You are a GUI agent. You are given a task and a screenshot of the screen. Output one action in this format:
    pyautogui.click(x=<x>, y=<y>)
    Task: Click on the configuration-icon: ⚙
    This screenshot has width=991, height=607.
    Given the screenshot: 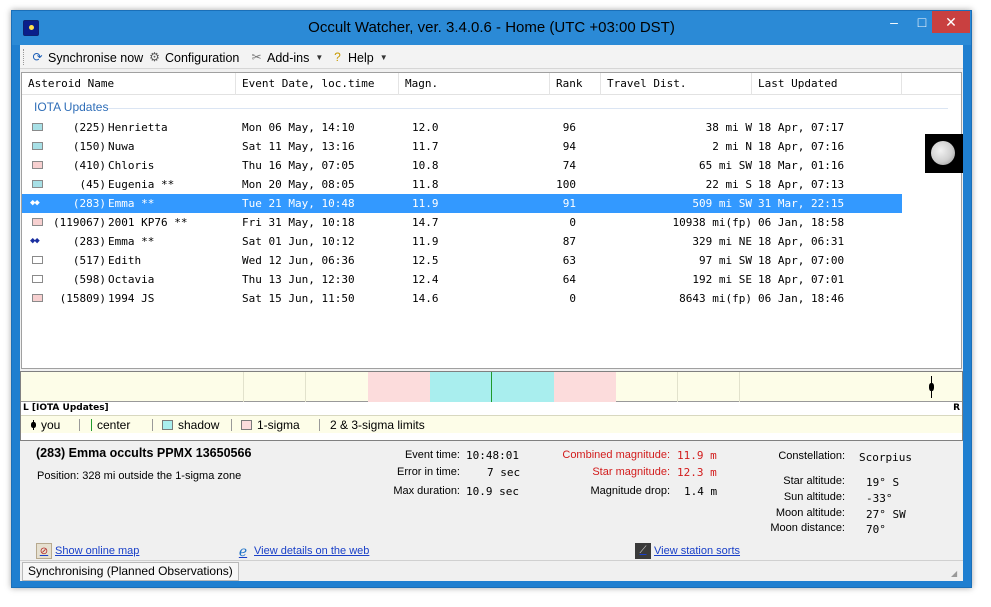 What is the action you would take?
    pyautogui.click(x=154, y=57)
    